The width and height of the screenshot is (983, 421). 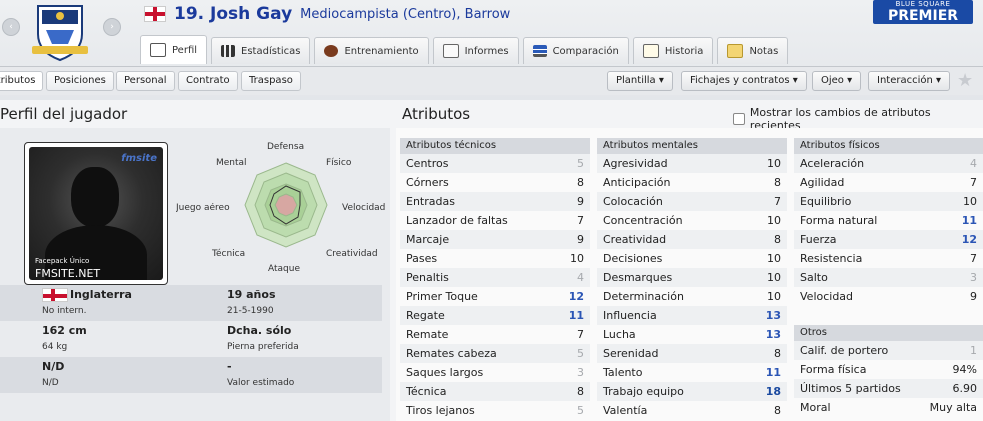 I want to click on attribute-row: Velocidad 9, so click(x=888, y=296).